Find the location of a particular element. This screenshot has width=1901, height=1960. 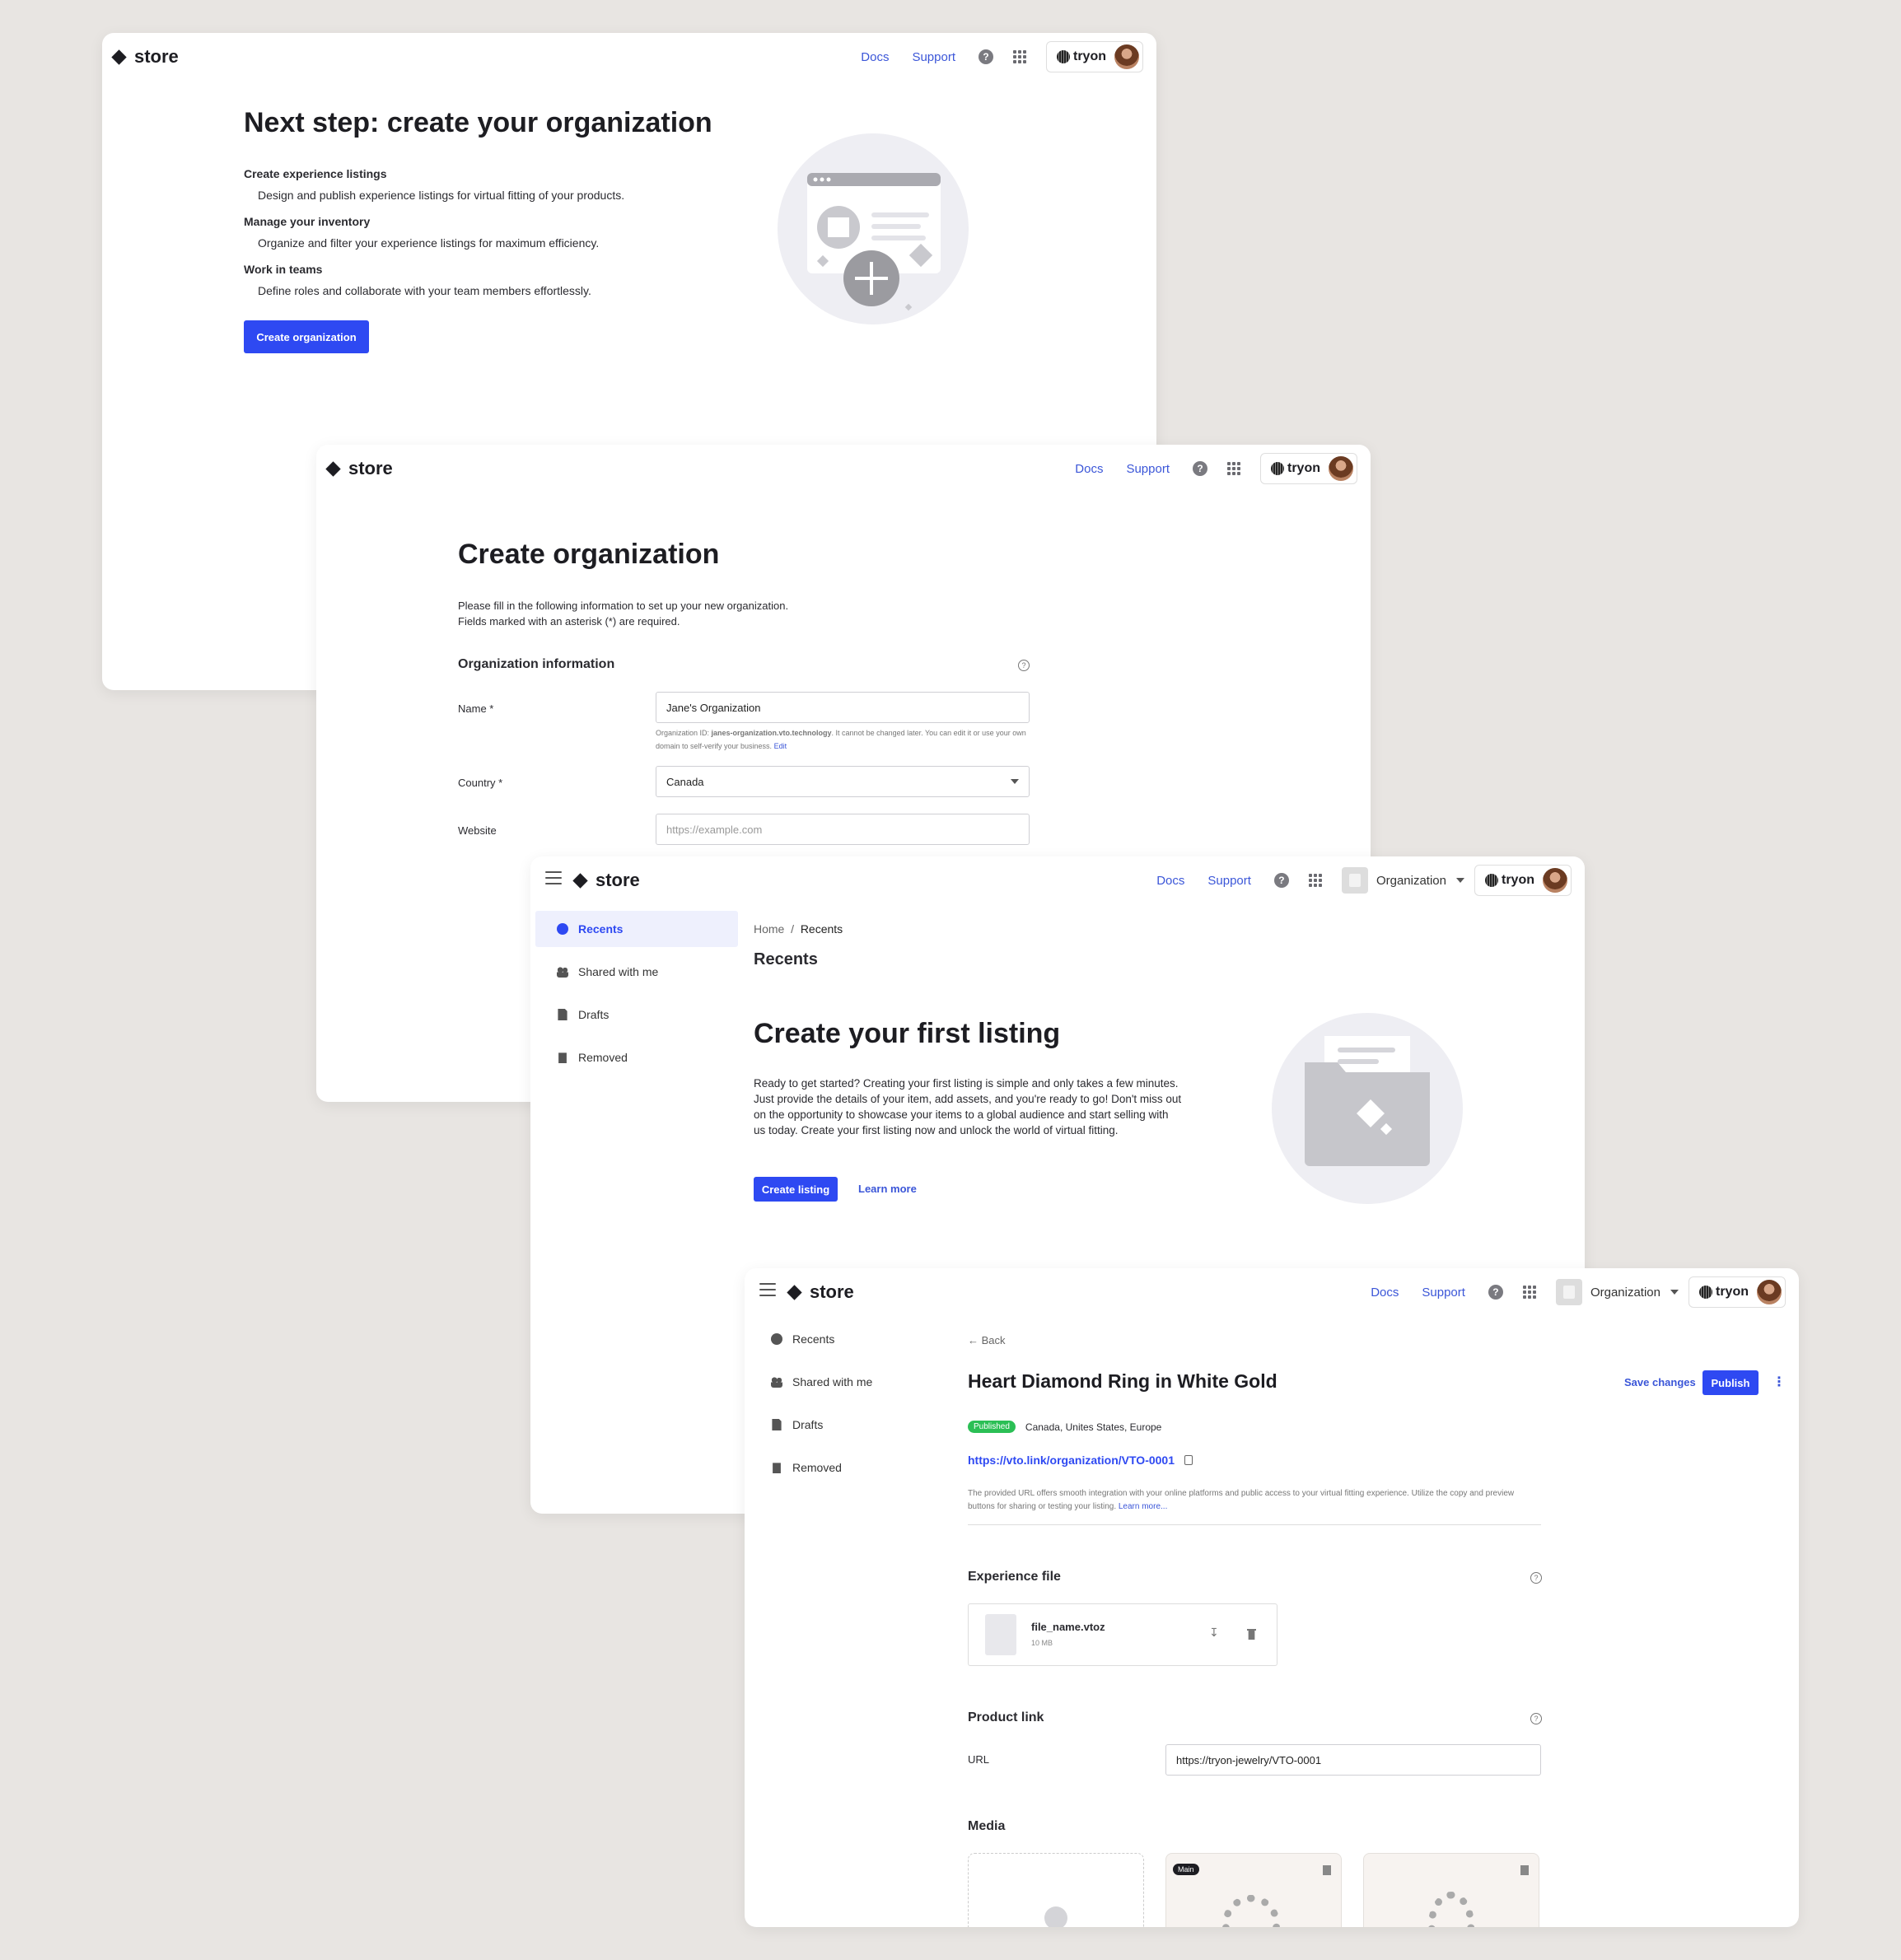

media-thumbnail: Main is located at coordinates (1253, 1890).